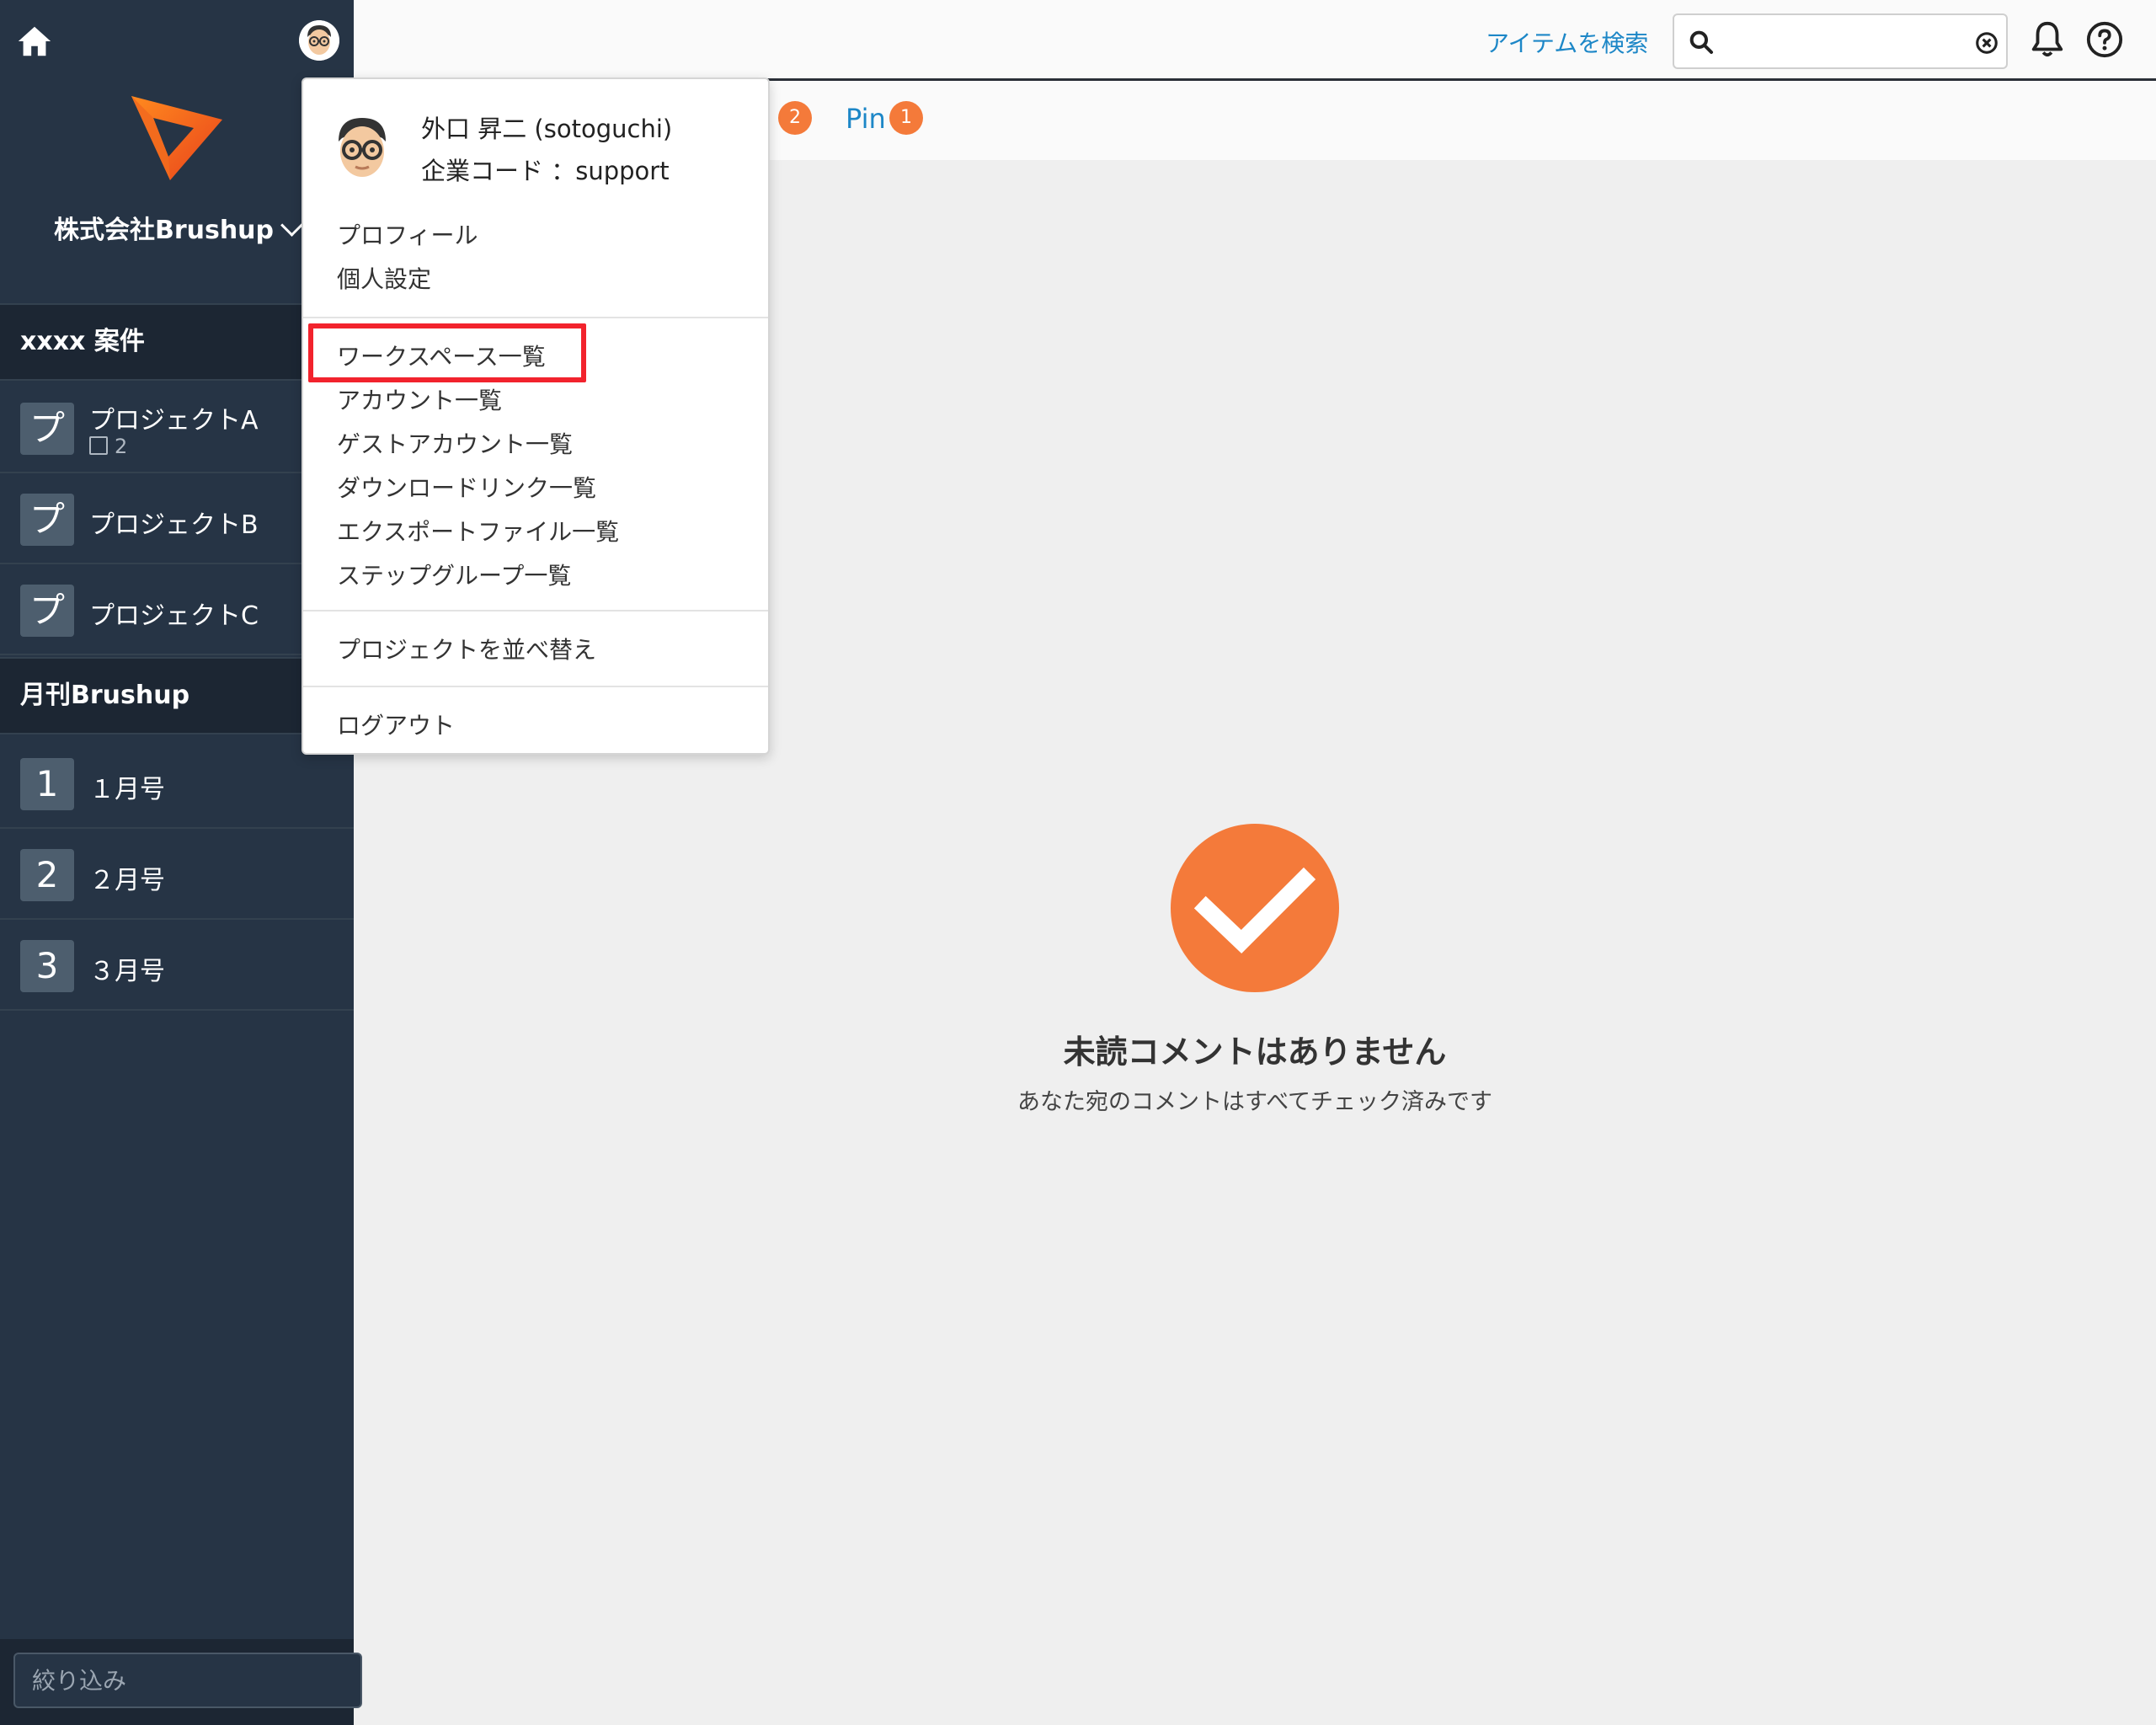 The image size is (2156, 1725). Describe the element at coordinates (174, 525) in the screenshot. I see `sidebar-item-label: プロジェクトB` at that location.